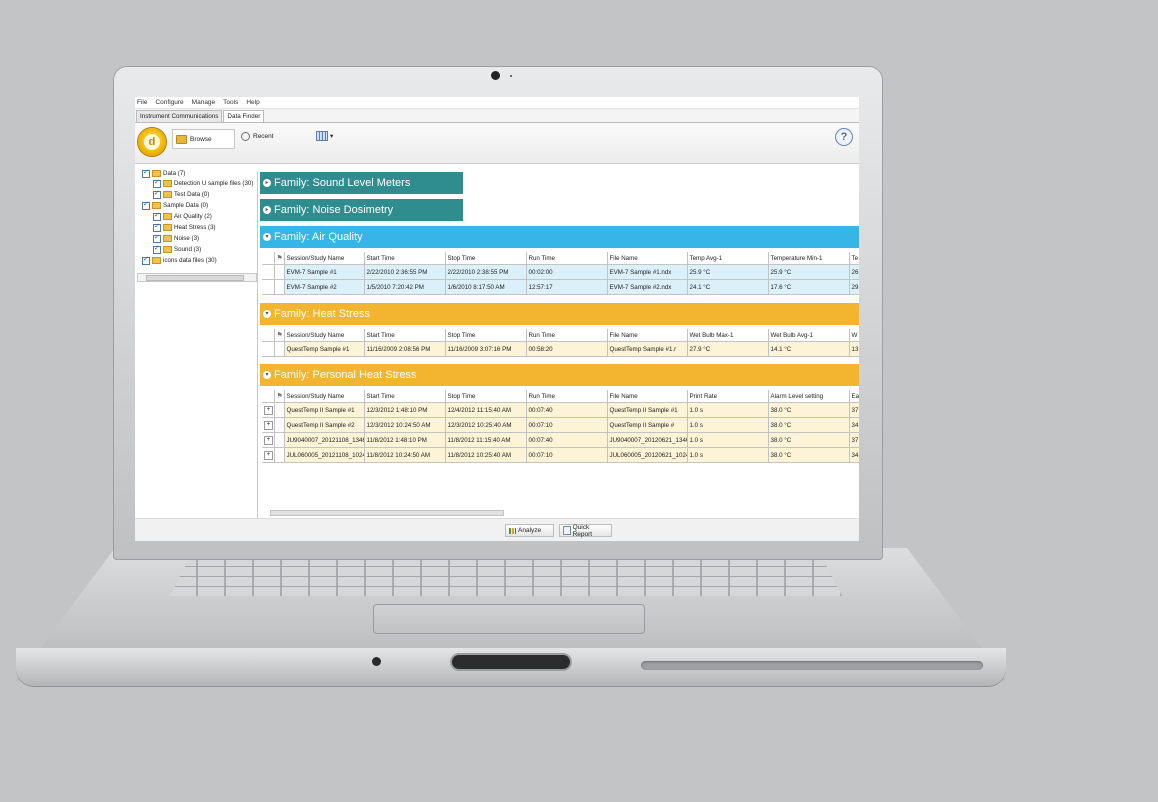 The image size is (1158, 802). What do you see at coordinates (230, 102) in the screenshot?
I see `menu-tools: Tools` at bounding box center [230, 102].